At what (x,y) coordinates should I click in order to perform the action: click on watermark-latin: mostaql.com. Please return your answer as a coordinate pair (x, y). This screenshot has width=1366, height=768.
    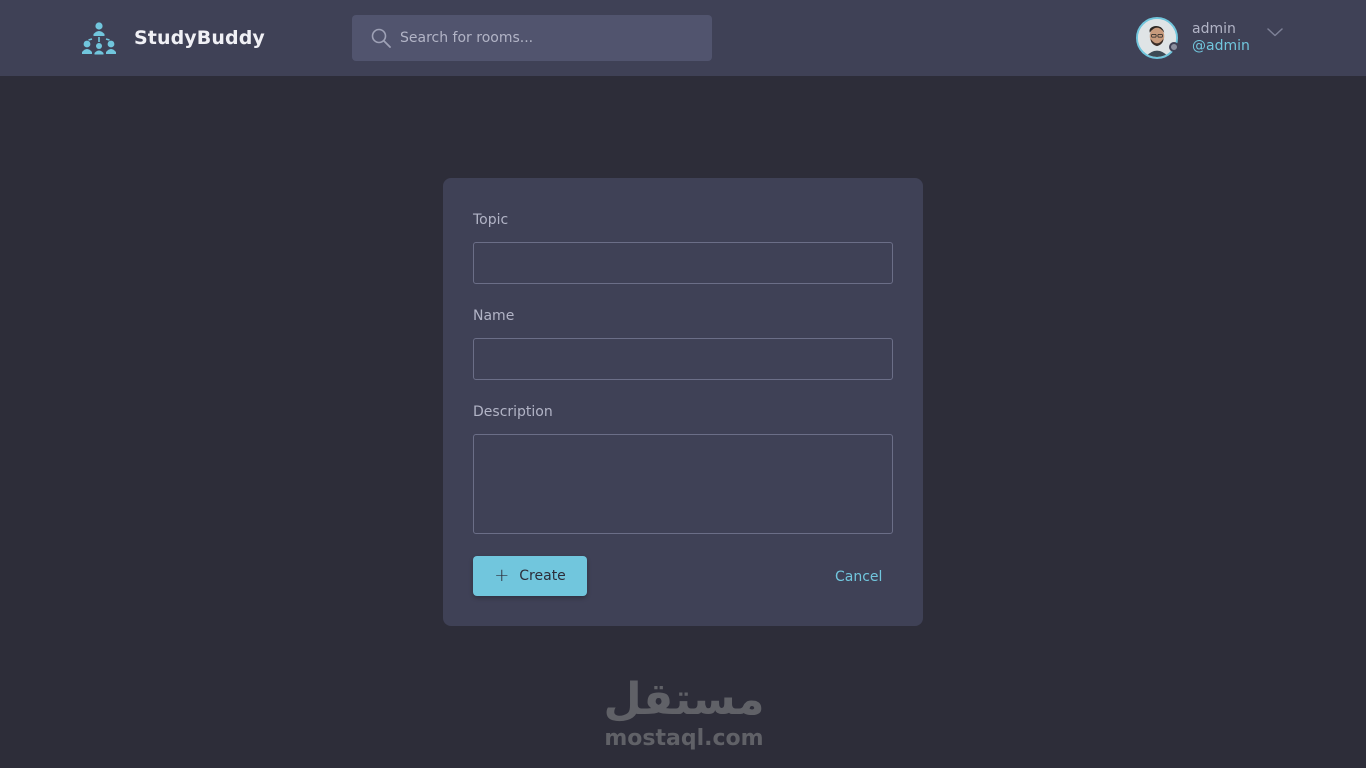
    Looking at the image, I should click on (684, 738).